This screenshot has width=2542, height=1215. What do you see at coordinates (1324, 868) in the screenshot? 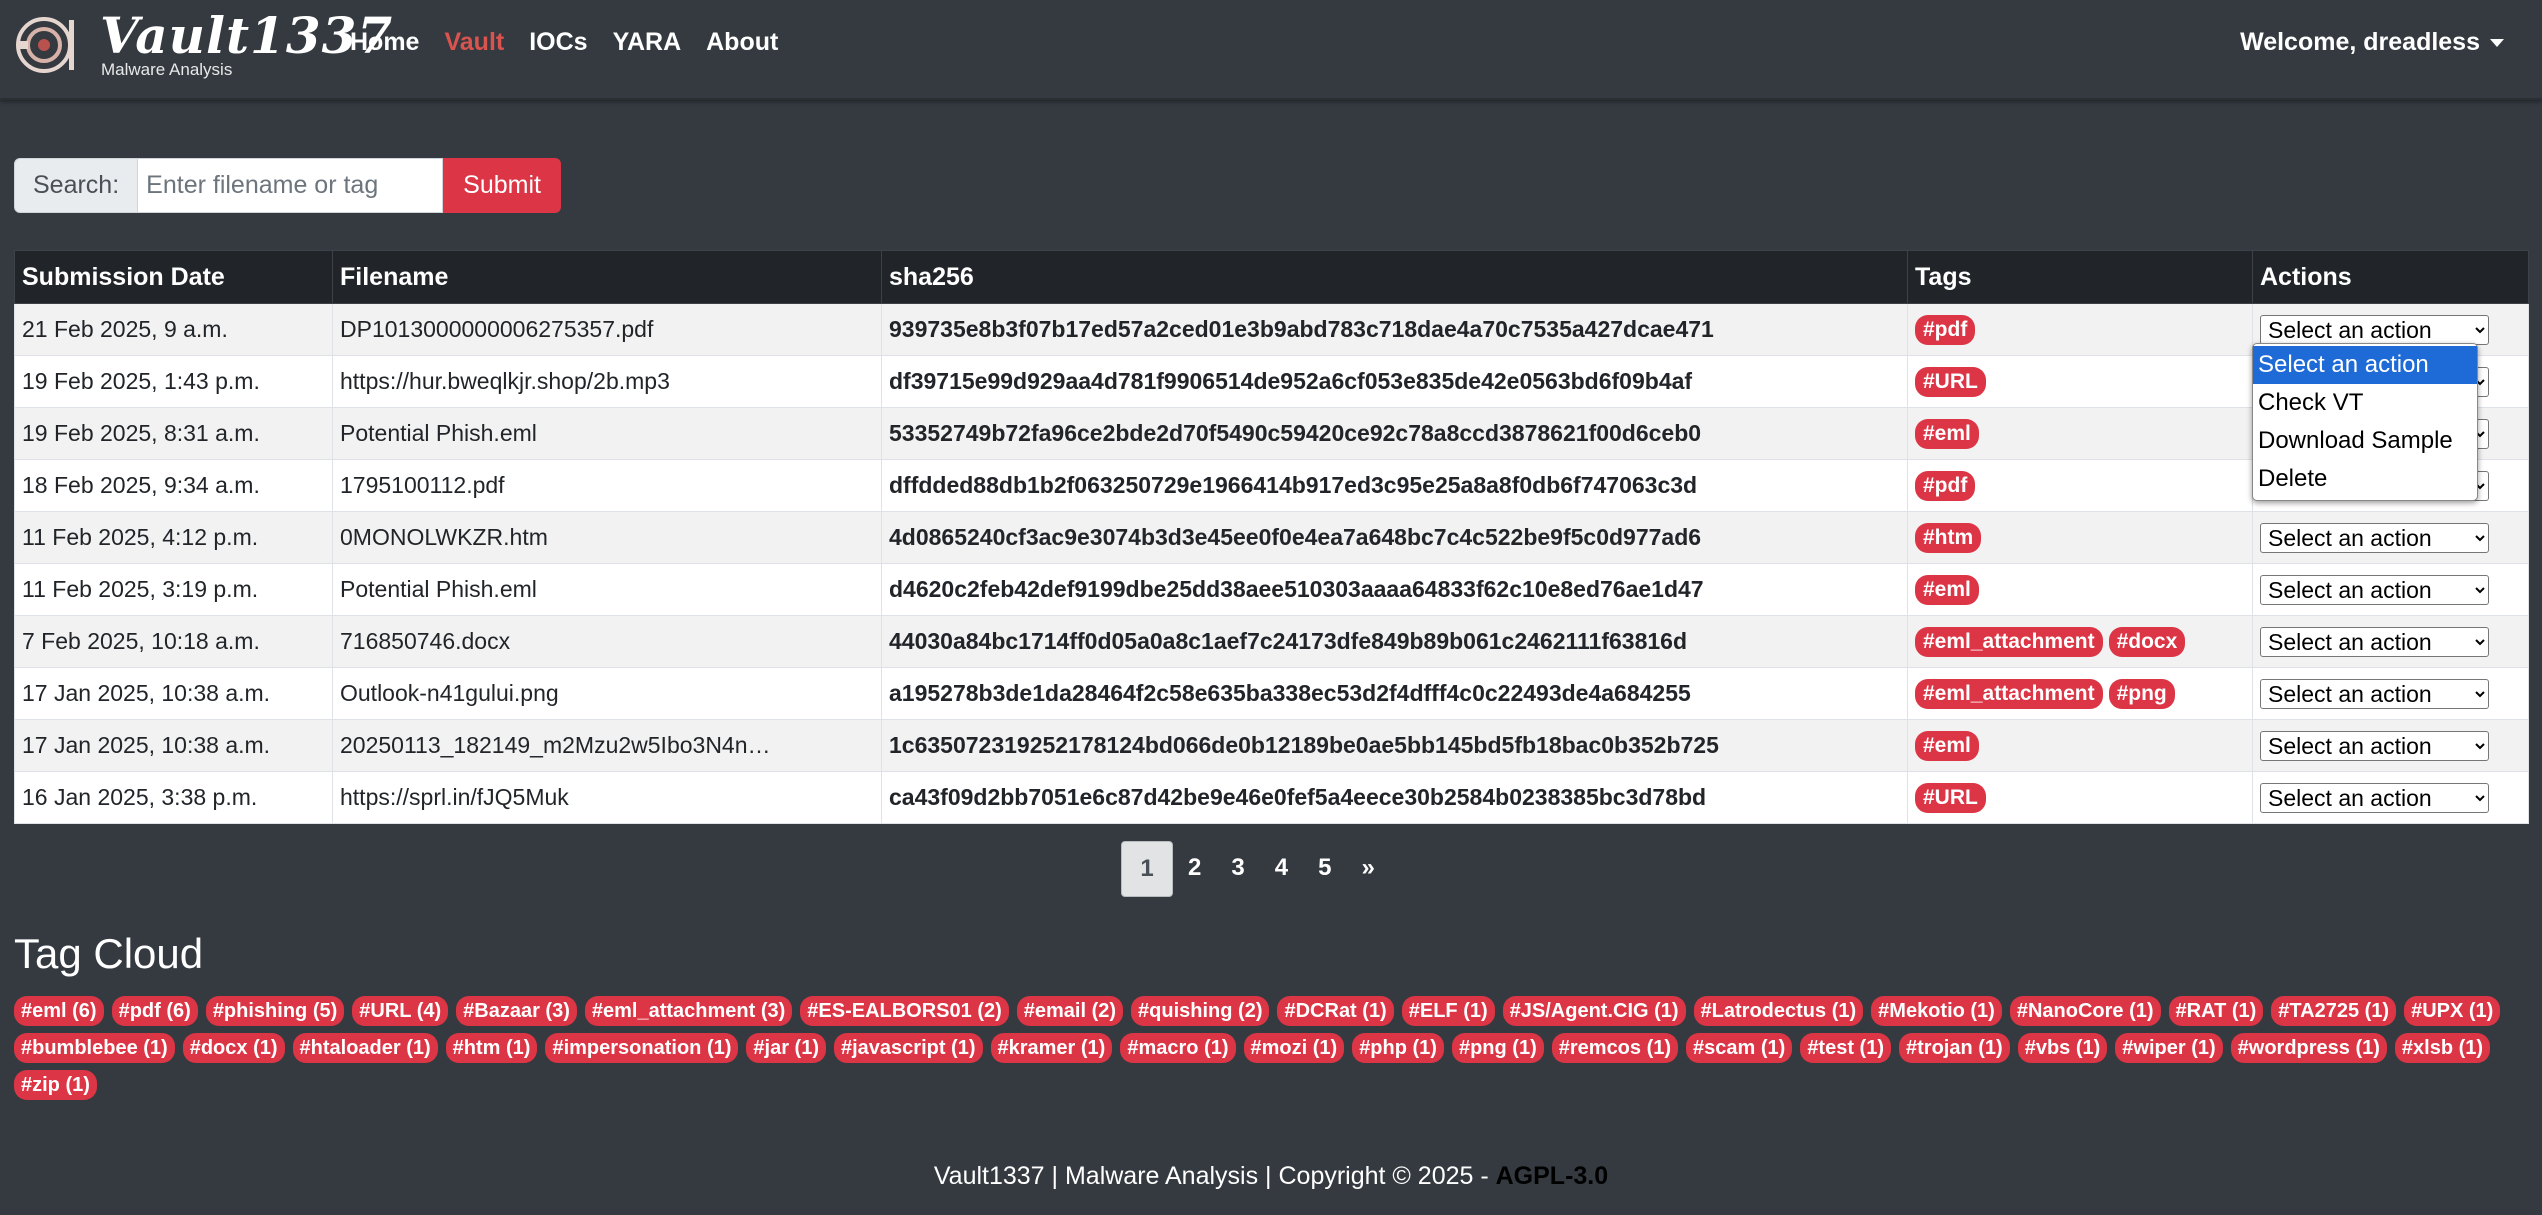
I see `page-link-5: 5` at bounding box center [1324, 868].